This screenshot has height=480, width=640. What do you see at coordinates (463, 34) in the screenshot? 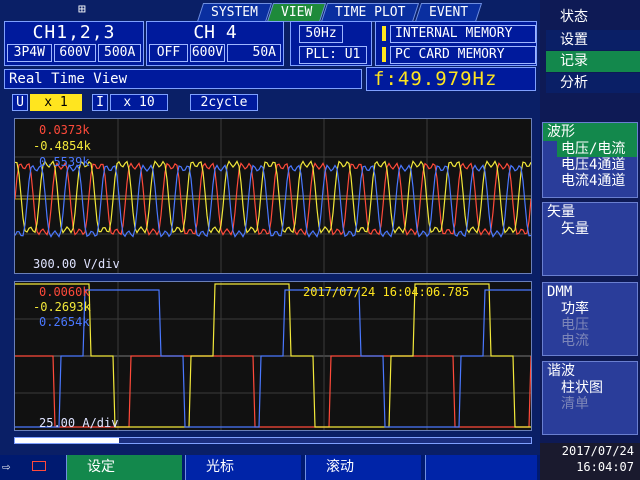
I see `internal-memory: INTERNAL MEMORY` at bounding box center [463, 34].